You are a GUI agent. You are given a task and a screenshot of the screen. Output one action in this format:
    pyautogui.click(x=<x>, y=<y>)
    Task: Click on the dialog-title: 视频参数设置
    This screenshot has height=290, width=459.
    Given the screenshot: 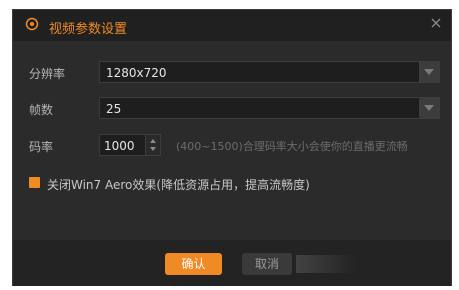 What is the action you would take?
    pyautogui.click(x=88, y=29)
    